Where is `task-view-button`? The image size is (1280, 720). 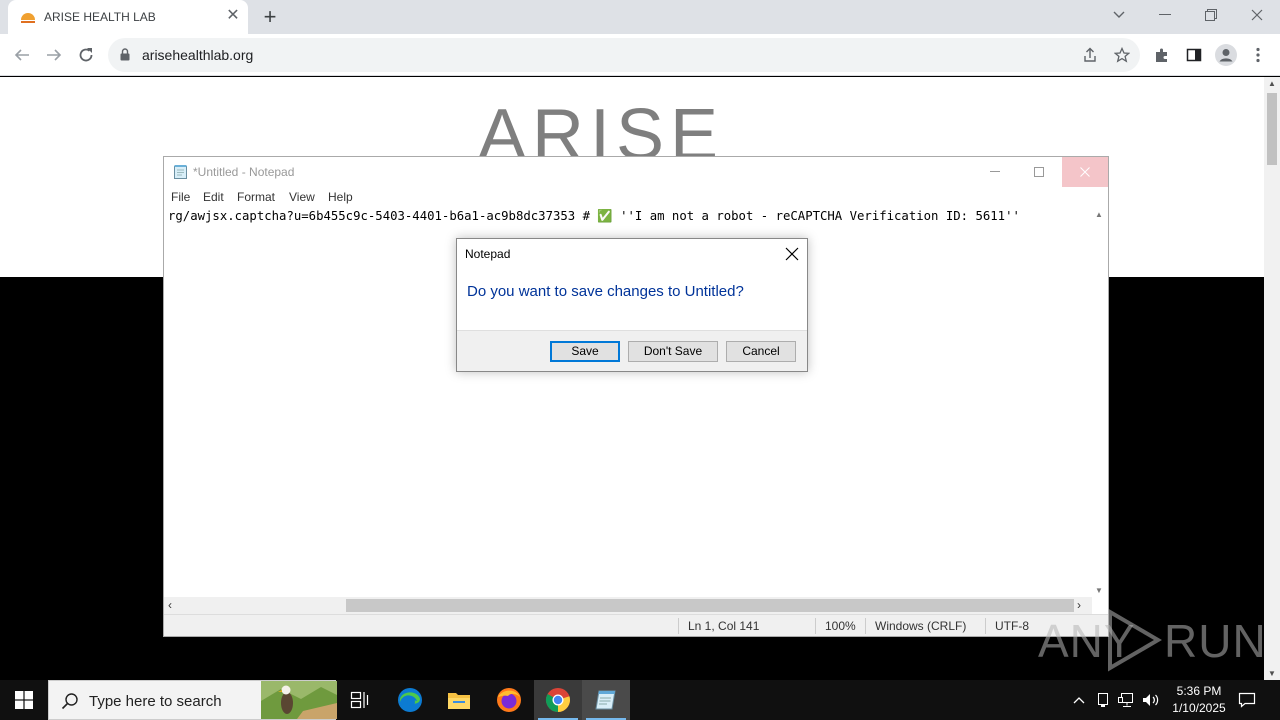
task-view-button is located at coordinates (360, 700).